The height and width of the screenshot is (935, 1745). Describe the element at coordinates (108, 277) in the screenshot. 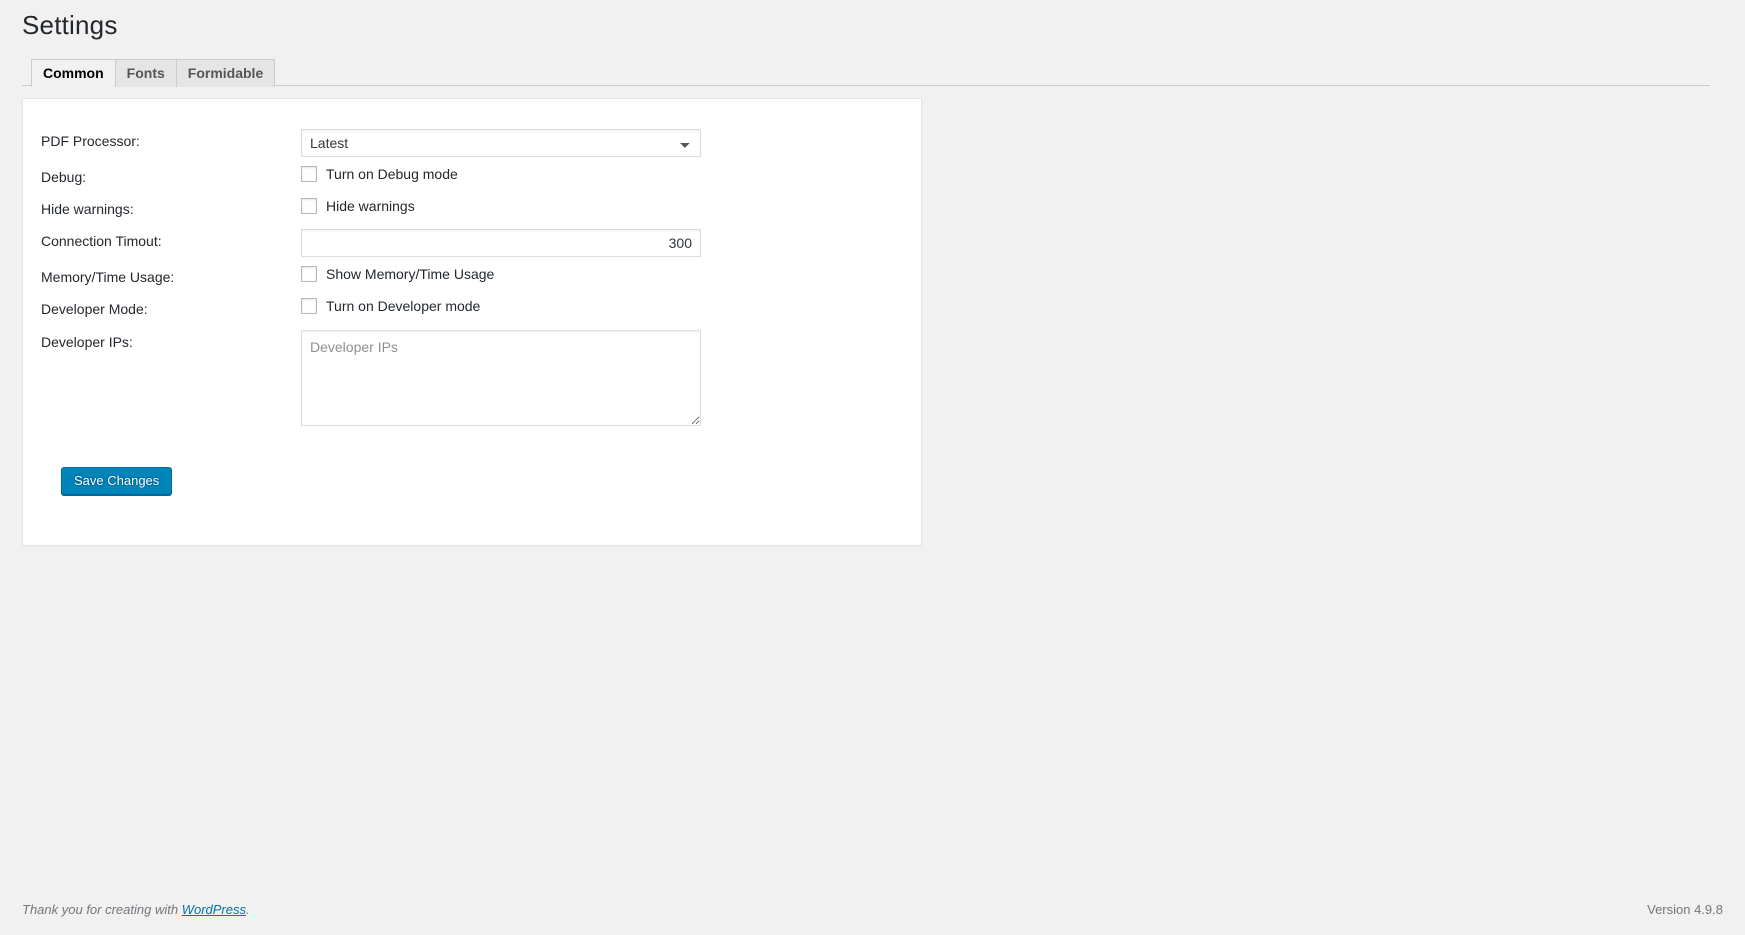

I see `label-memory-time-usage: Memory/Time Usage:` at that location.